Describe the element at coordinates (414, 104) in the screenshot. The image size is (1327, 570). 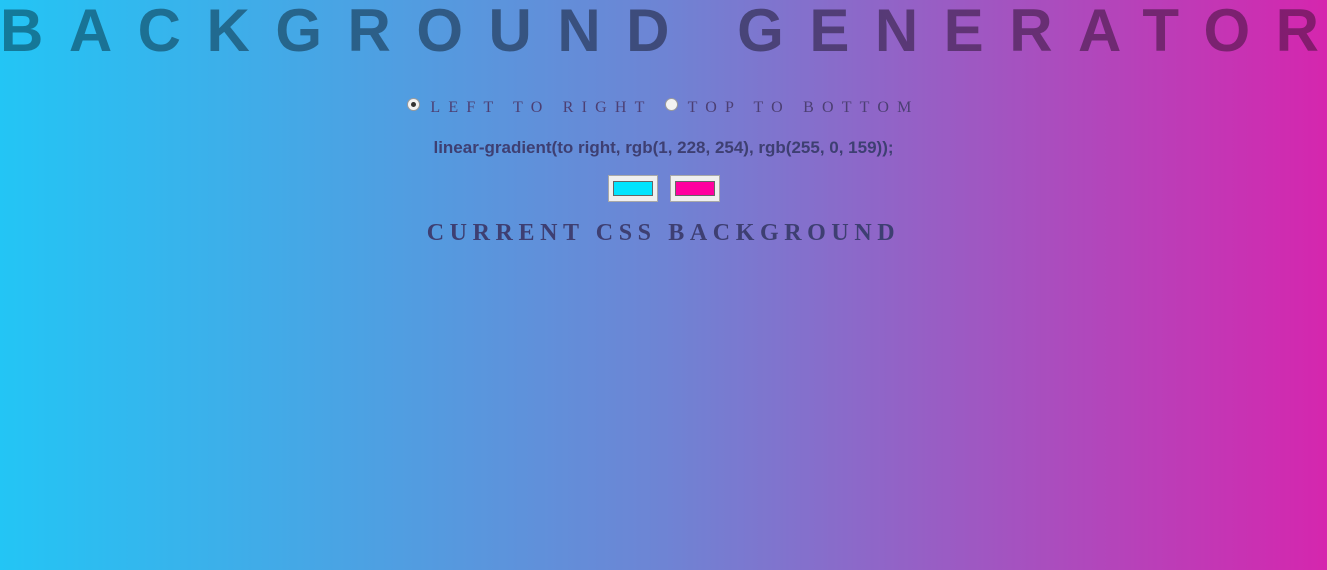
I see `radio-left-to-right` at that location.